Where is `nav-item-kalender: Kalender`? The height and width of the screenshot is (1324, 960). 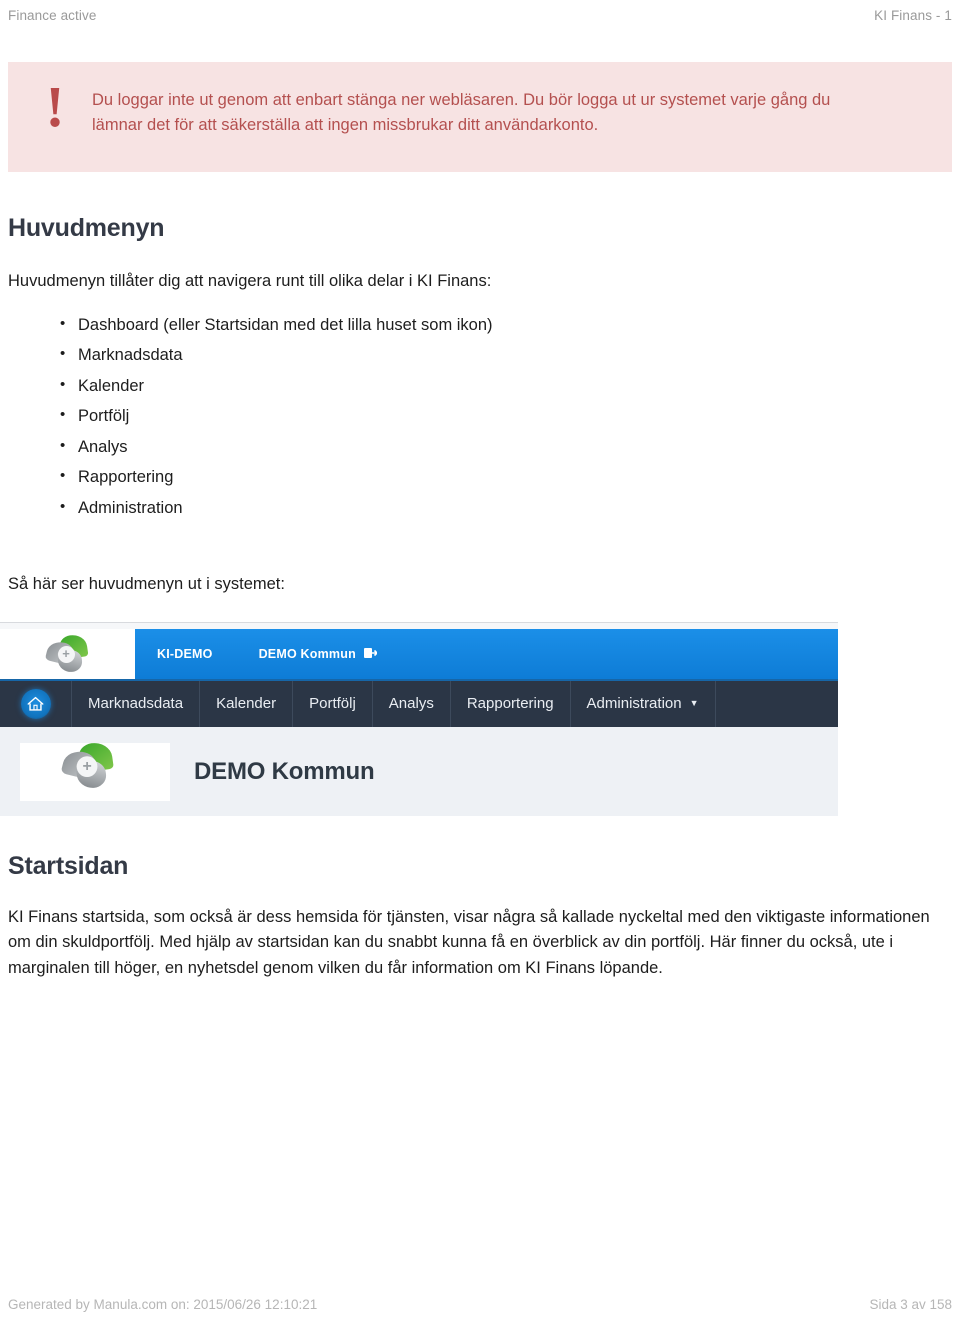 nav-item-kalender: Kalender is located at coordinates (247, 703).